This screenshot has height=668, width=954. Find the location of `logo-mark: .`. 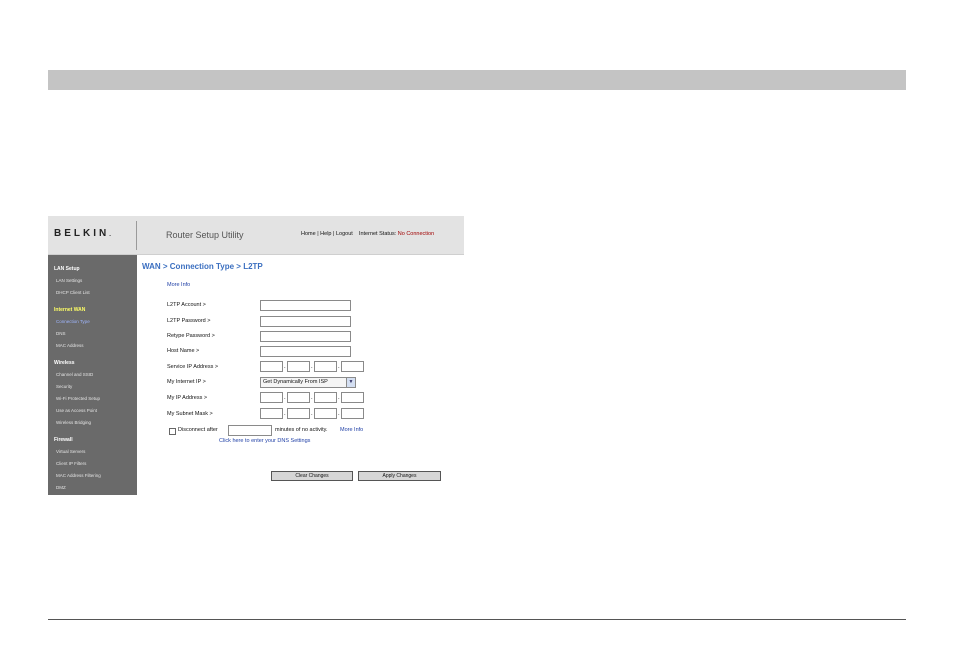

logo-mark: . is located at coordinates (110, 235).